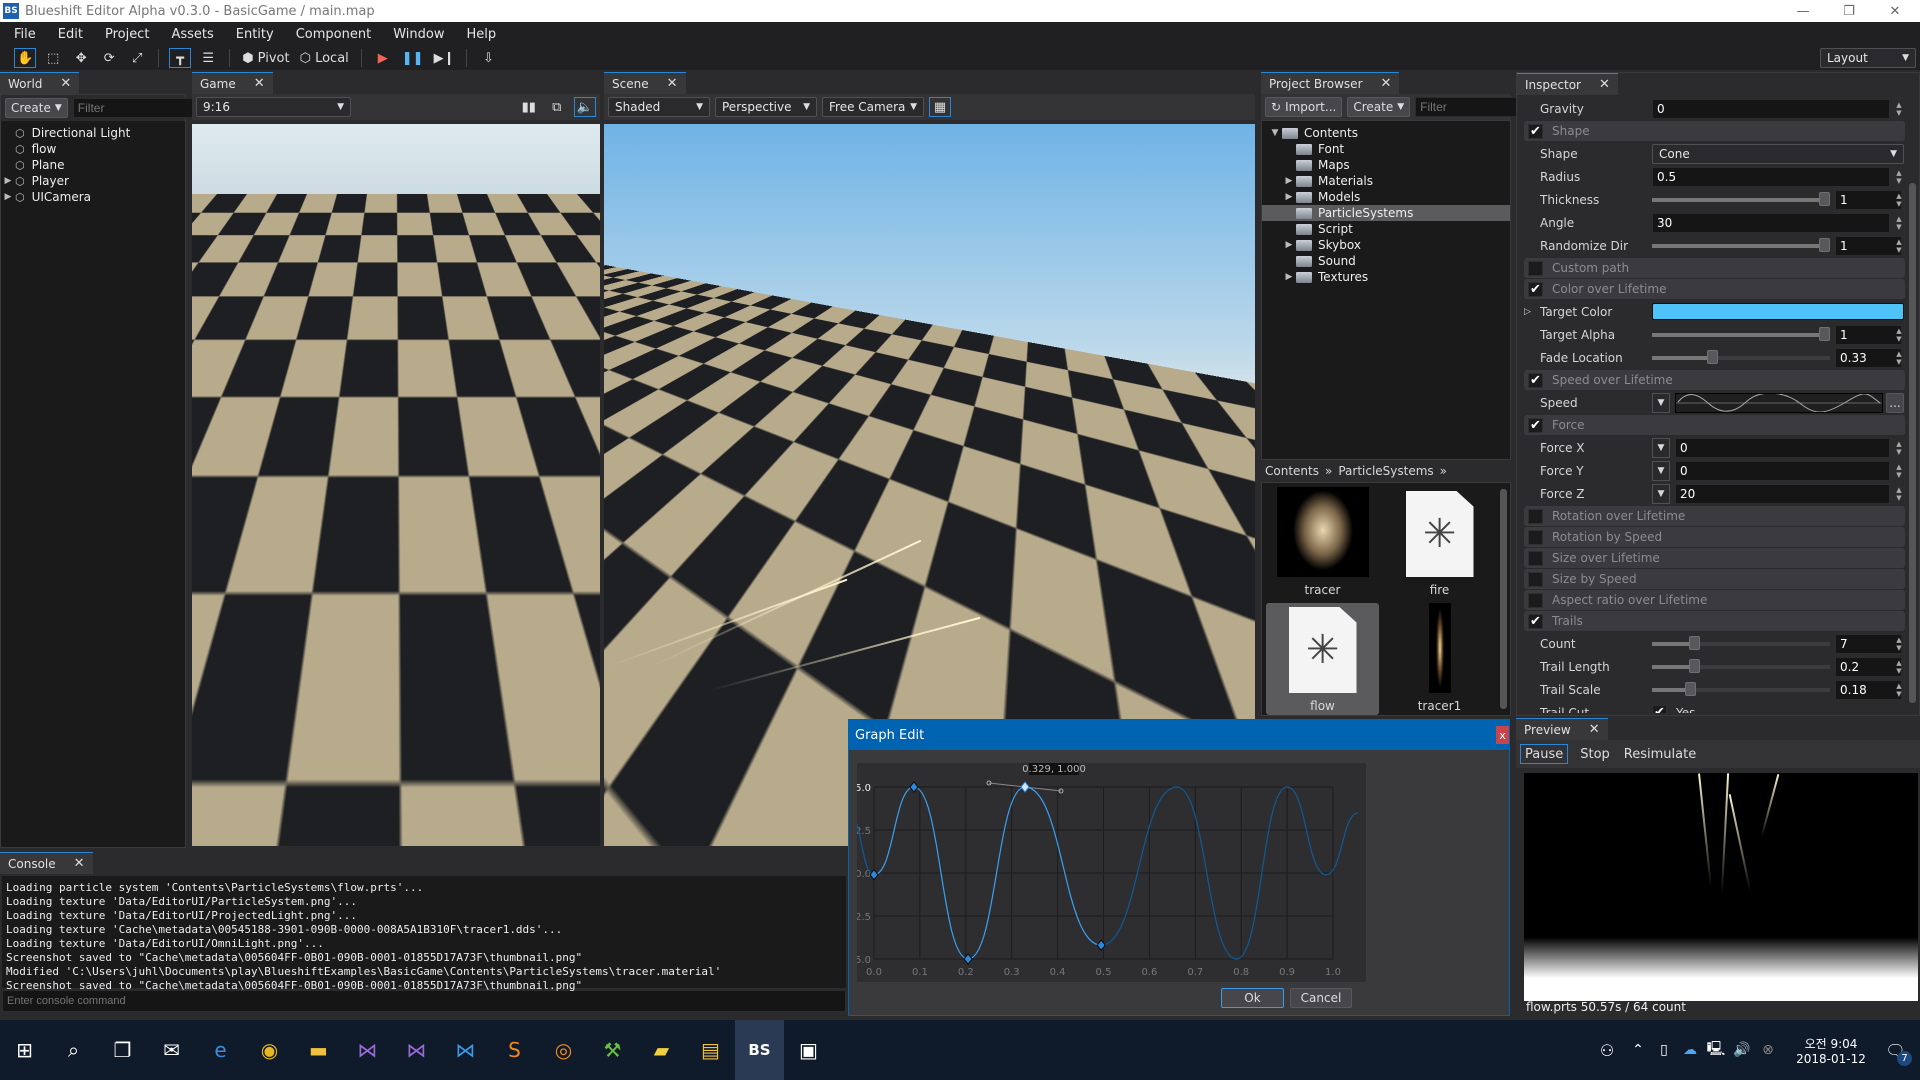 The height and width of the screenshot is (1080, 1920). Describe the element at coordinates (1721, 887) in the screenshot. I see `preview-viewport` at that location.